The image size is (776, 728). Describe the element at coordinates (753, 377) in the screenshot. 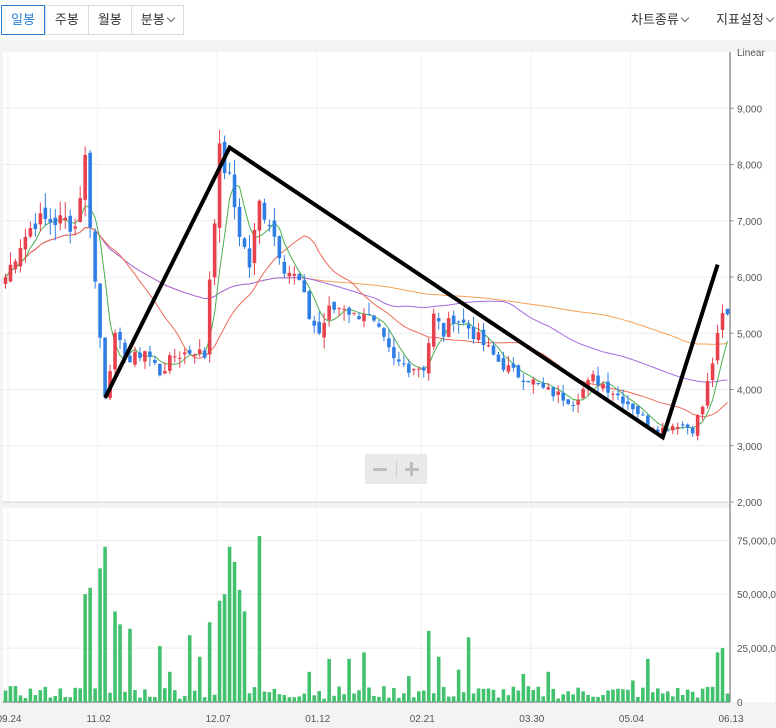

I see `y-axis-area` at that location.